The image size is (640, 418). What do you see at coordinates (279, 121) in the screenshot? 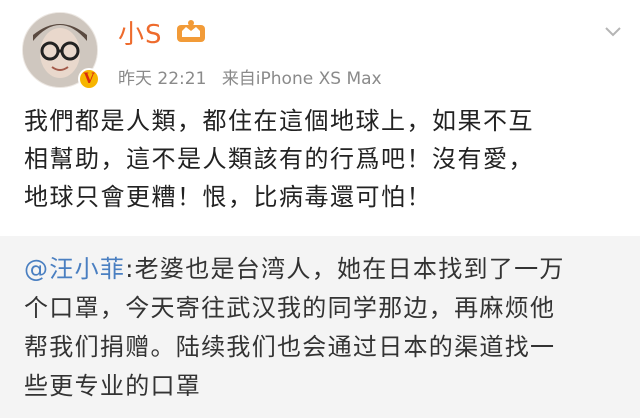
I see `post-text-line: 我們都是人類，都住在這個地球上，如果不互` at bounding box center [279, 121].